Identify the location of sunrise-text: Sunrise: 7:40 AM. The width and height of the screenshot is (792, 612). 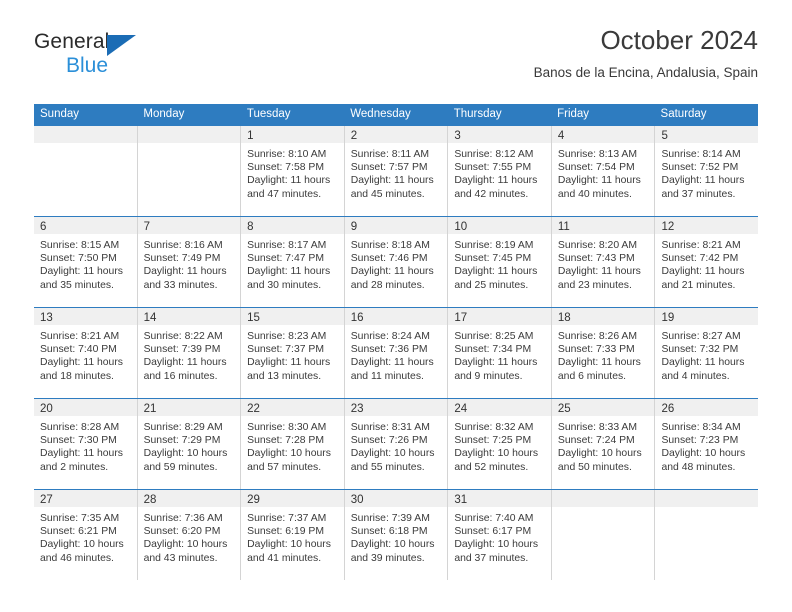
(494, 518).